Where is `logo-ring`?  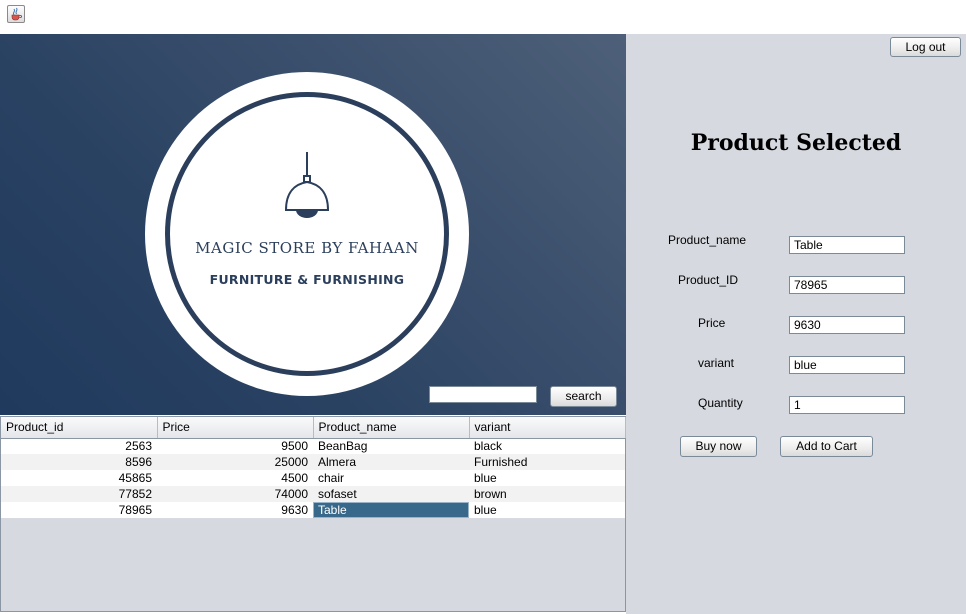
logo-ring is located at coordinates (307, 234).